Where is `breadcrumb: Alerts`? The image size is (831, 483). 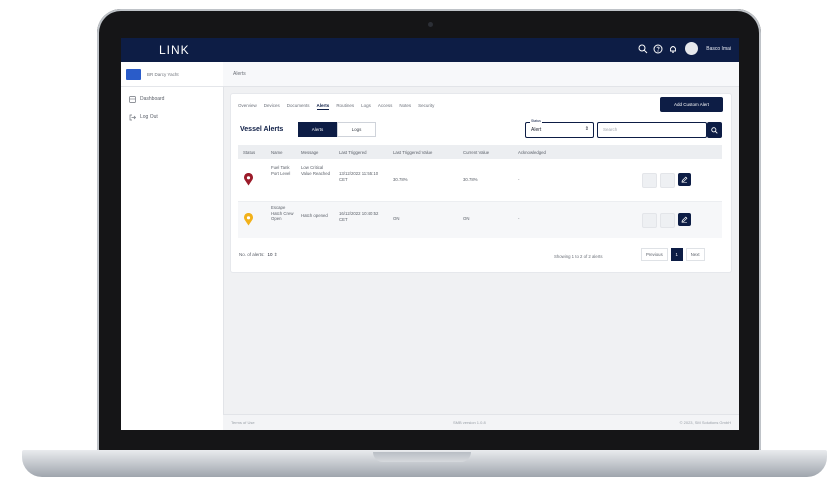
breadcrumb: Alerts is located at coordinates (239, 74).